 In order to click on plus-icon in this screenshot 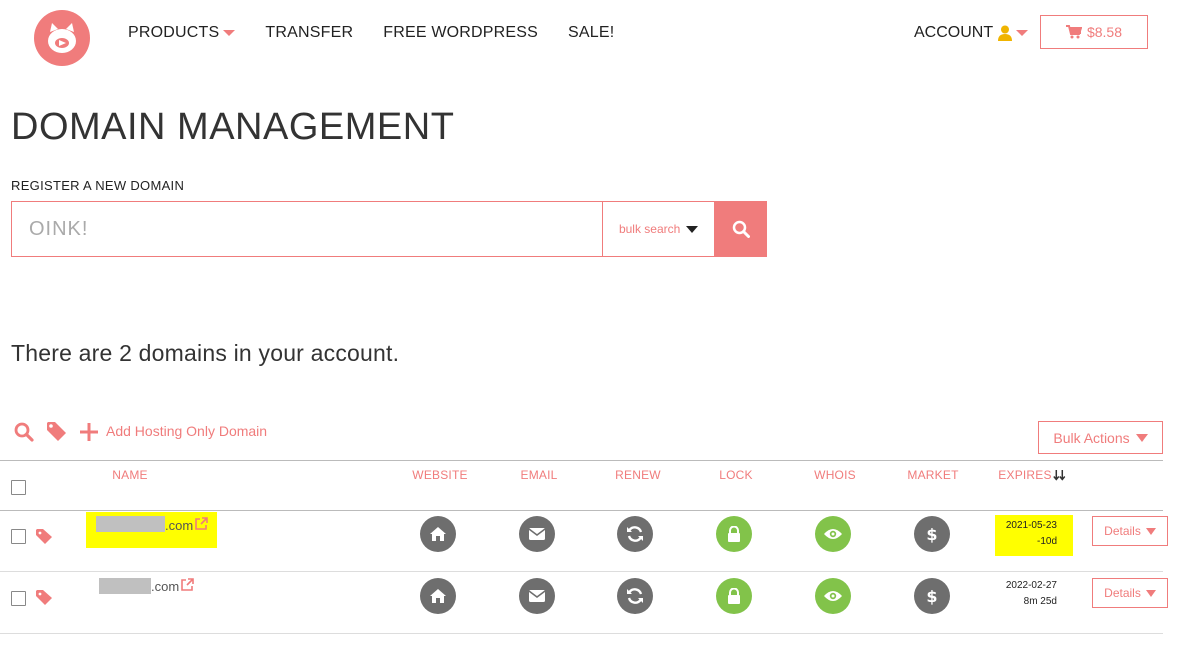, I will do `click(89, 431)`.